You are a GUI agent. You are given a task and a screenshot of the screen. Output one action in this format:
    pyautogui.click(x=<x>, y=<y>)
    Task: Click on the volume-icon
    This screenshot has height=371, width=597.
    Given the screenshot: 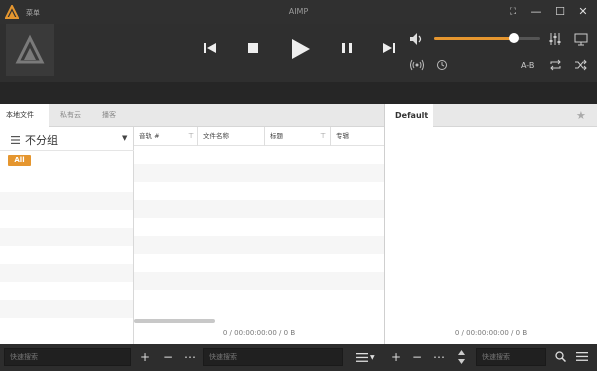 What is the action you would take?
    pyautogui.click(x=417, y=39)
    